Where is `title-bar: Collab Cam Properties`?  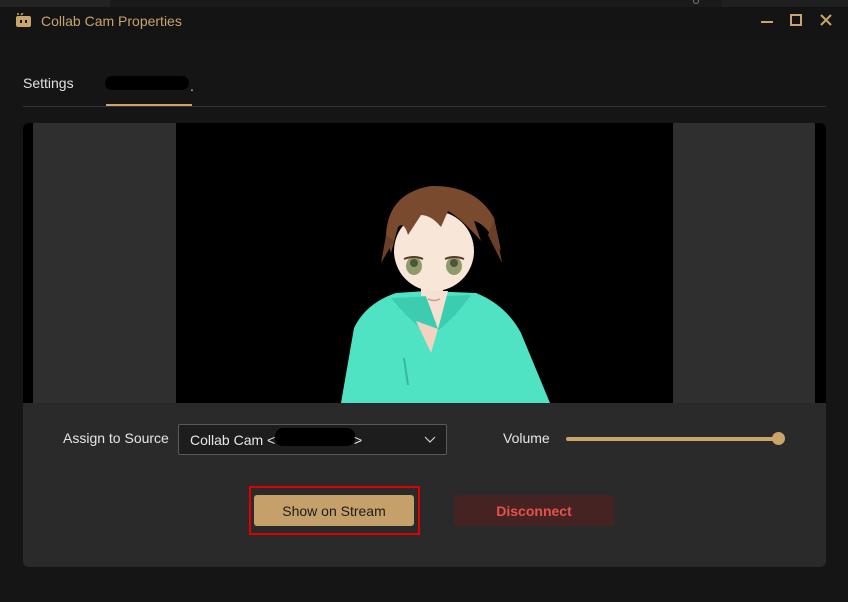
title-bar: Collab Cam Properties is located at coordinates (424, 20).